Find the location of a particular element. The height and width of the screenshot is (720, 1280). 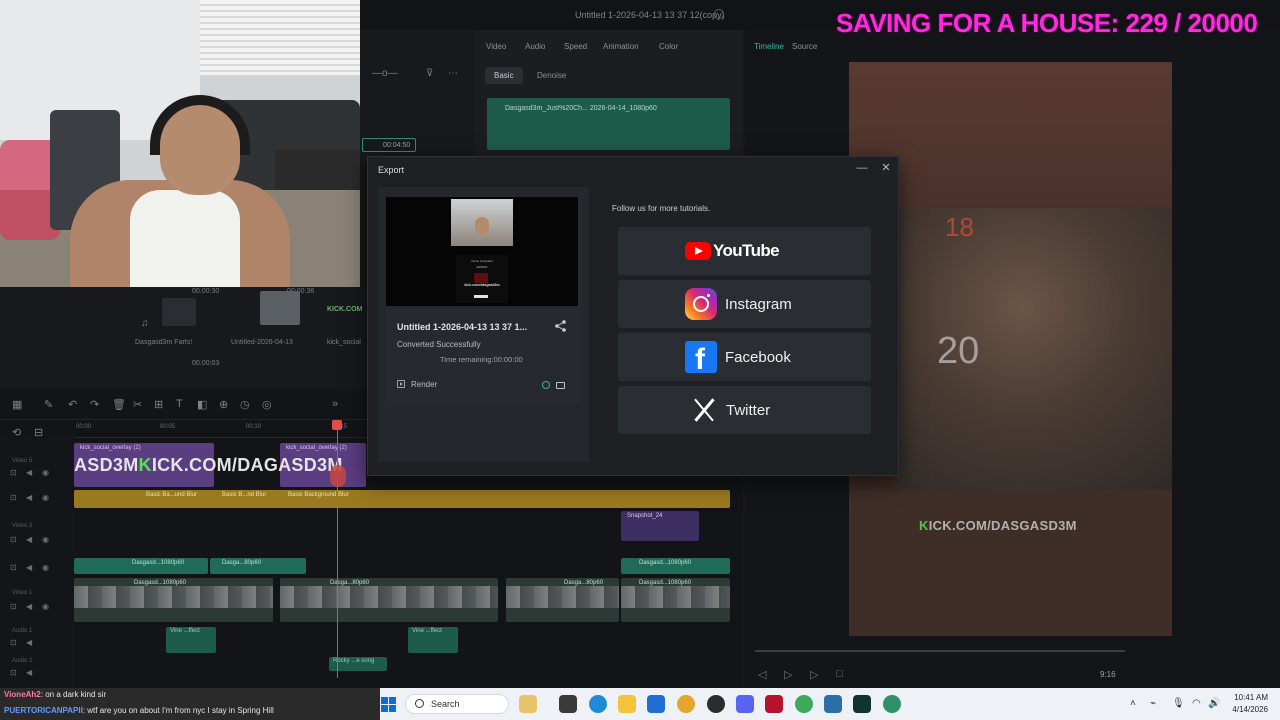

twitter-button: Twitter is located at coordinates (744, 410).